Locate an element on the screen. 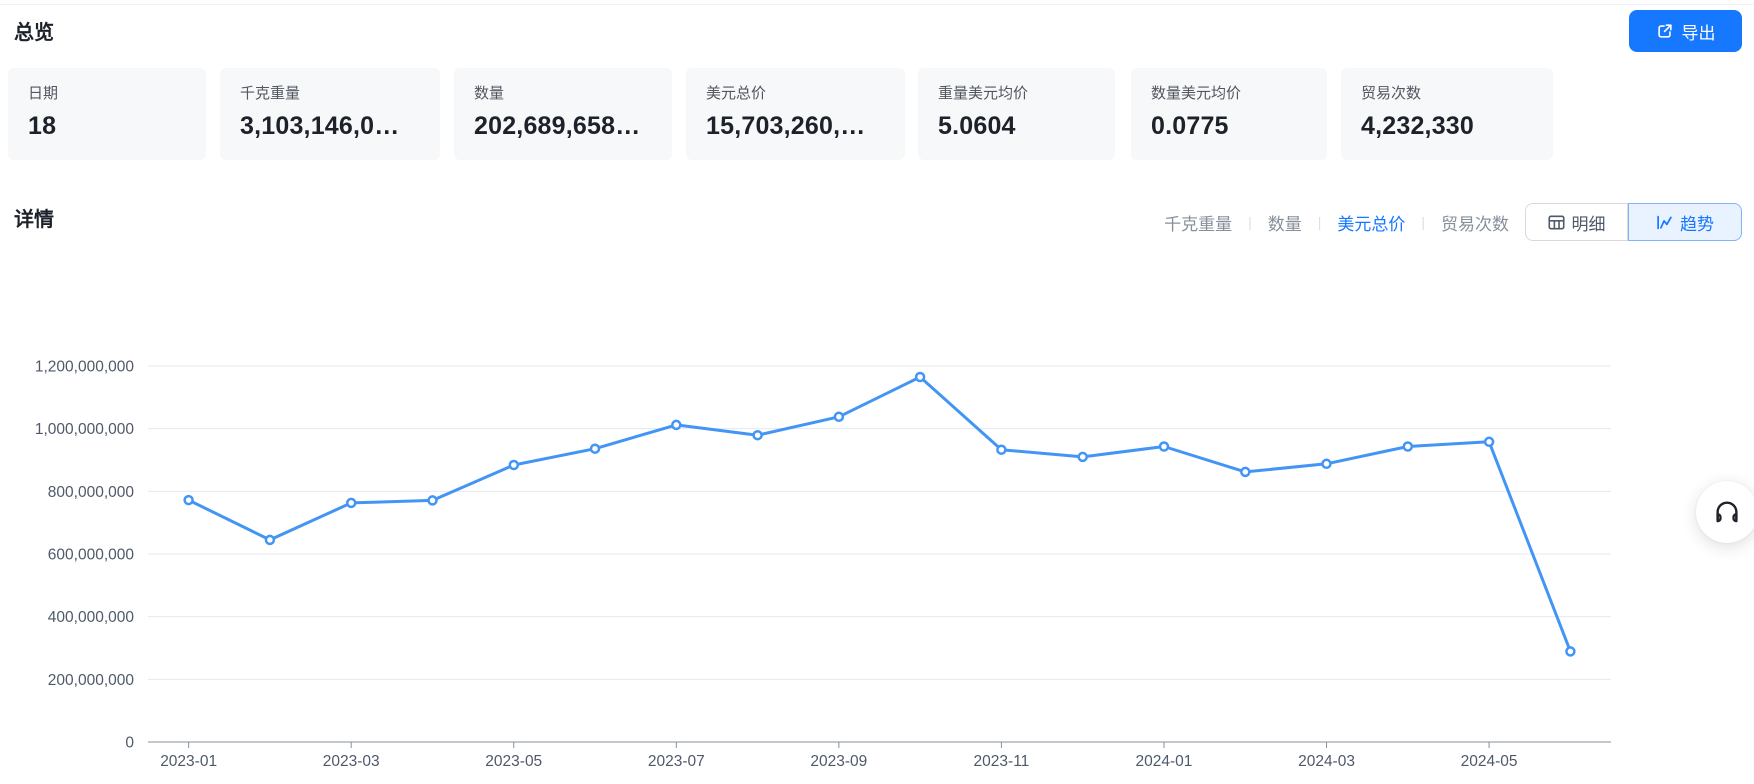  detail-view-button: 明细 is located at coordinates (1576, 222).